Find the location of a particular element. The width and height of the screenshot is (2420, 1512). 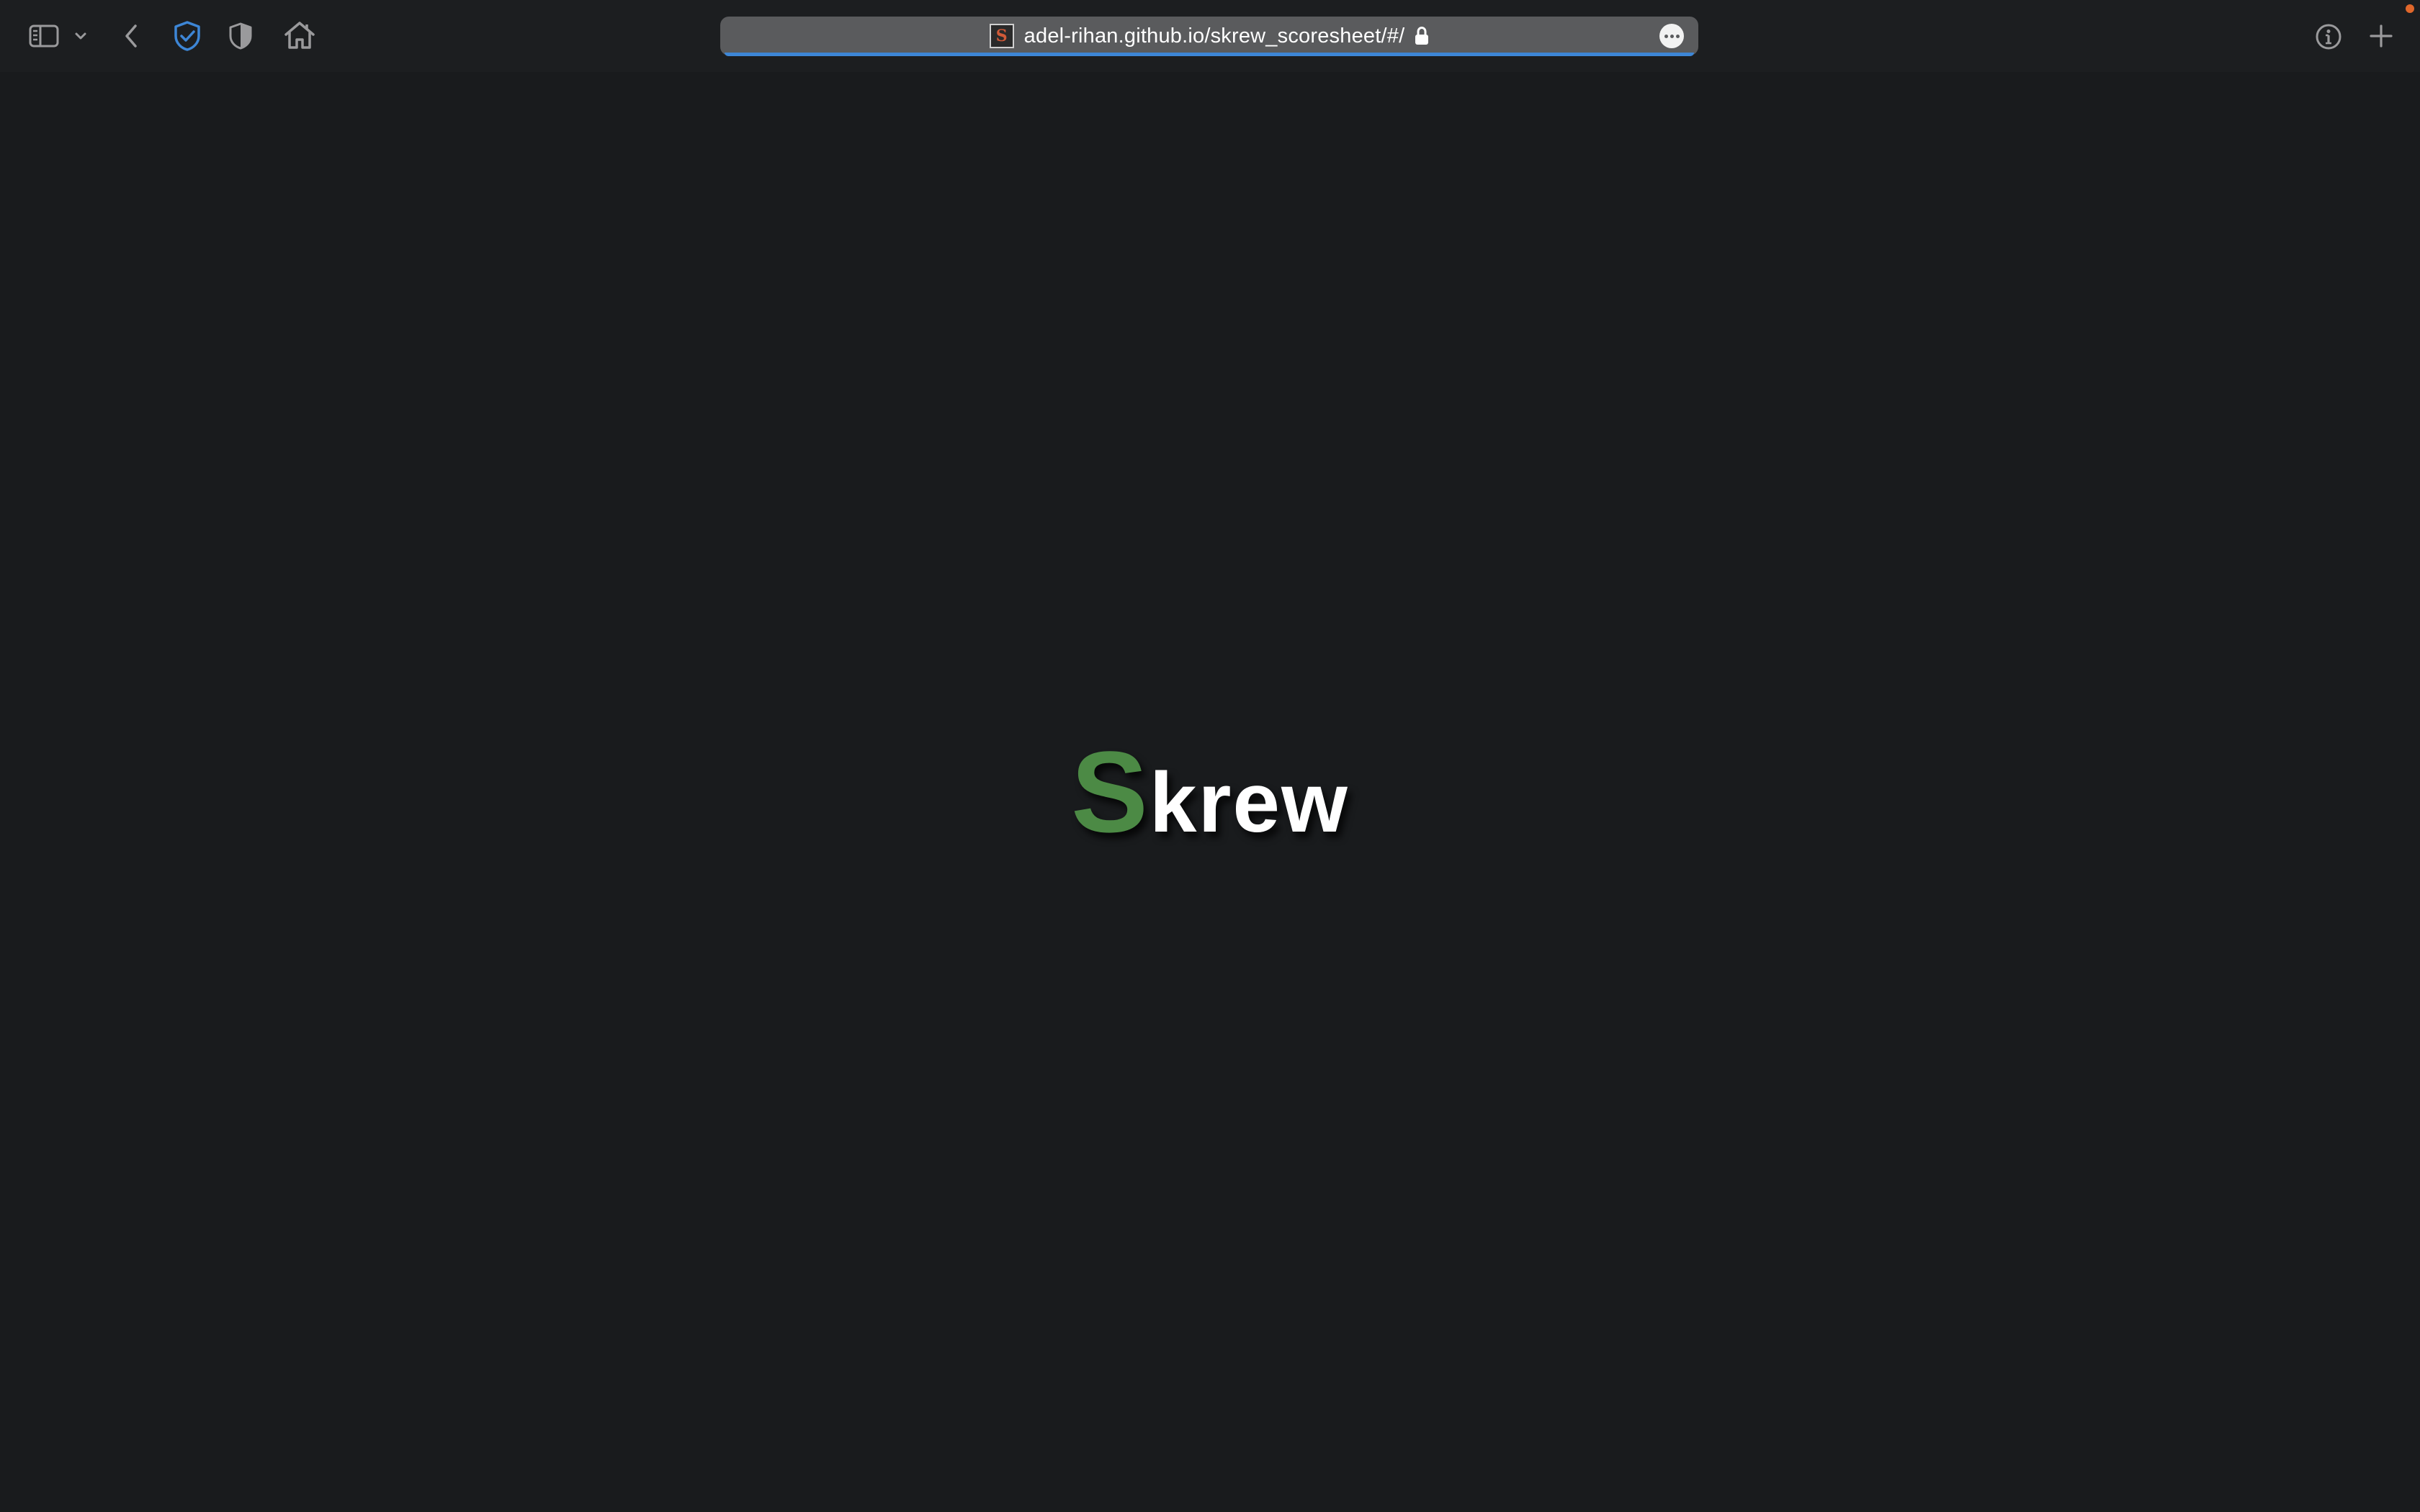

home-icon is located at coordinates (299, 35).